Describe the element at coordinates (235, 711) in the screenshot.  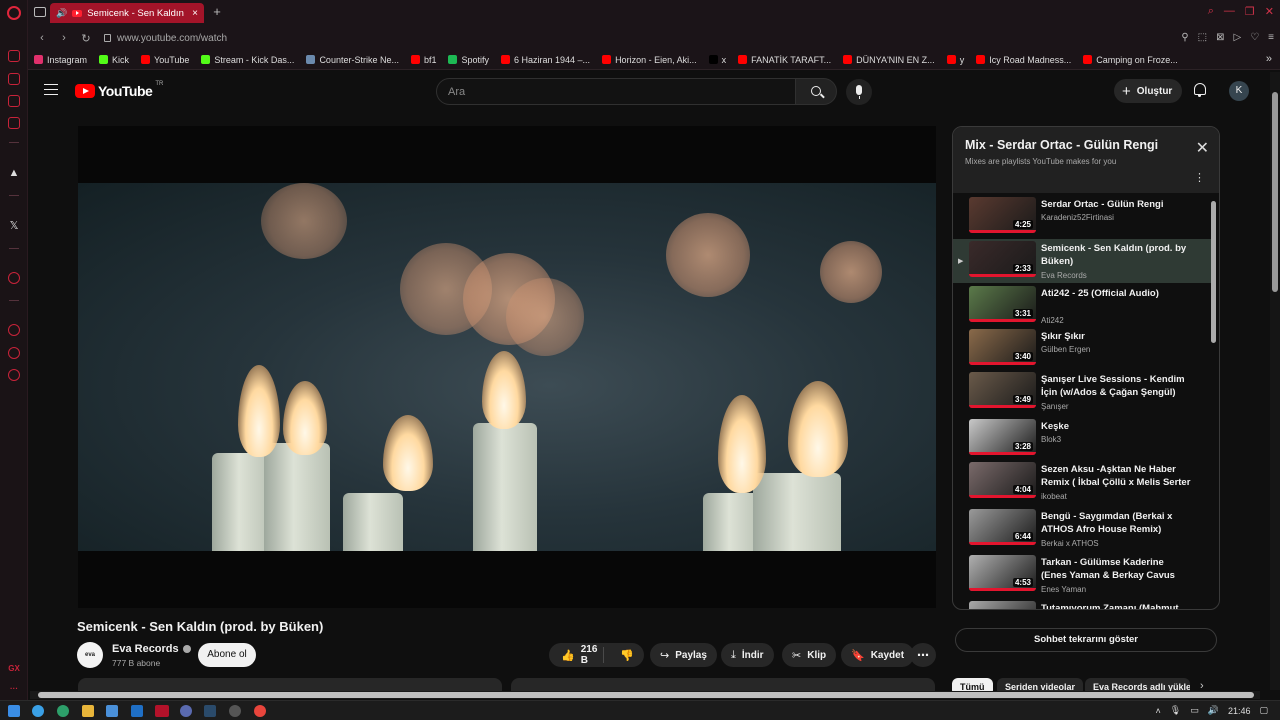
I see `app-icon` at that location.